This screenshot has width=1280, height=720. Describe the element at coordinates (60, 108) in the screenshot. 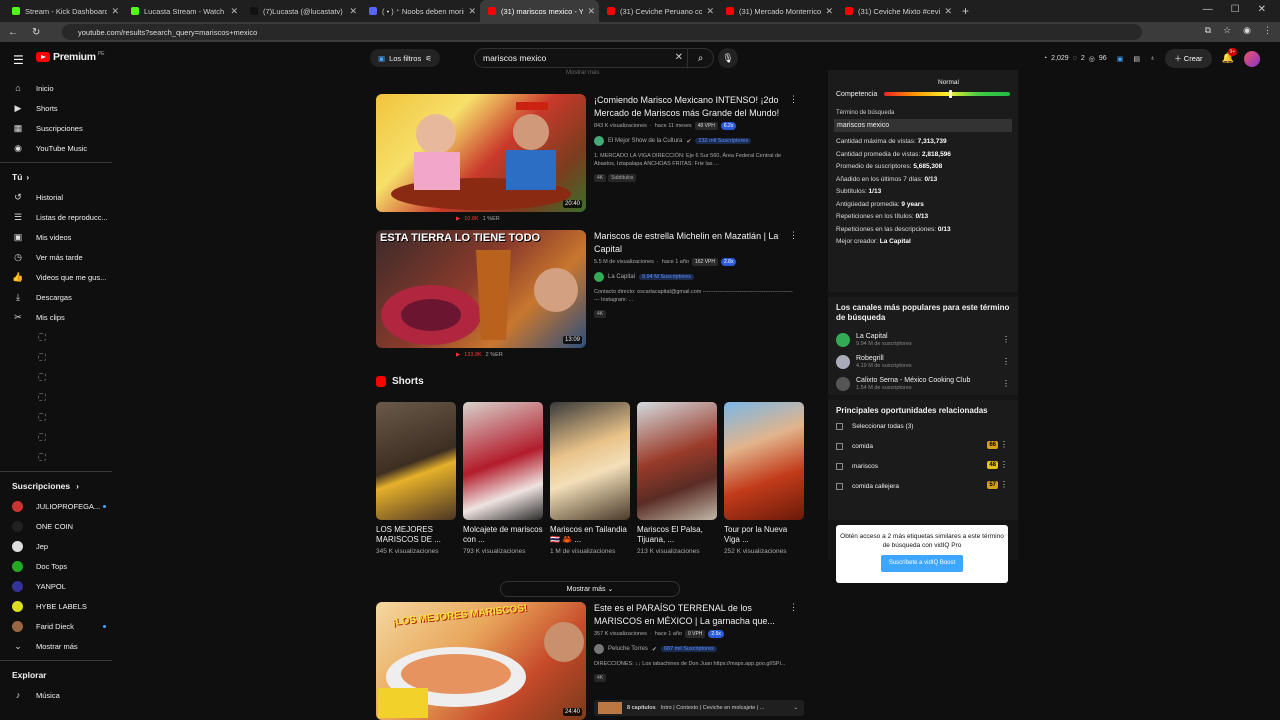

I see `sidebar-item: ▶ Shorts` at that location.